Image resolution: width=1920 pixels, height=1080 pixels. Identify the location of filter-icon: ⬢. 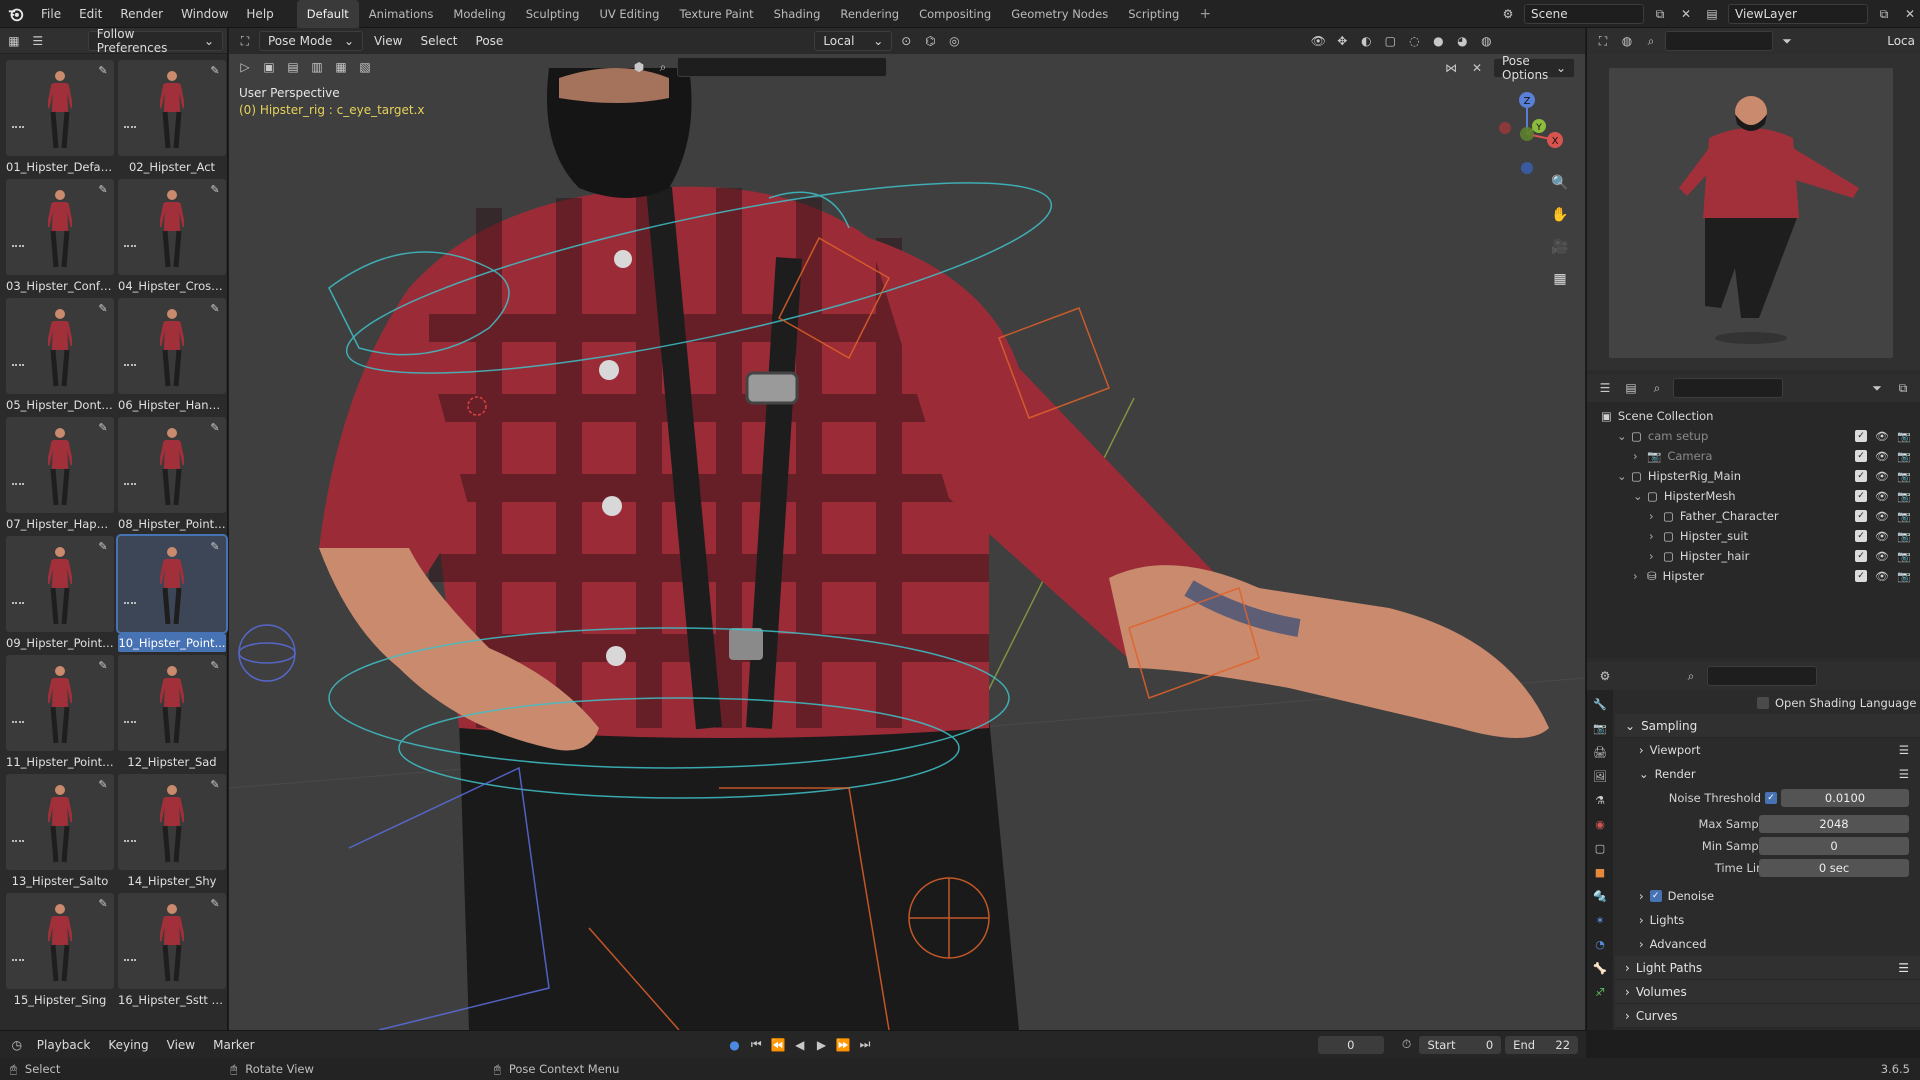
(639, 67).